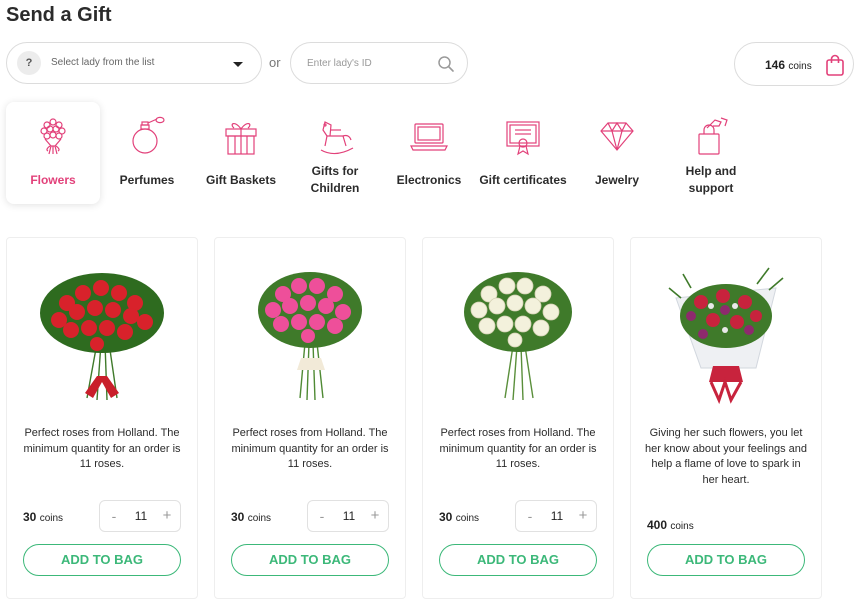 Image resolution: width=860 pixels, height=603 pixels. I want to click on product-price: 400 coins, so click(670, 525).